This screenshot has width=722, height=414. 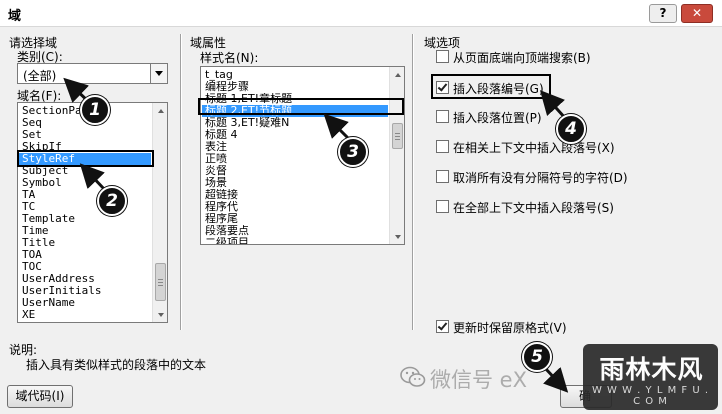 What do you see at coordinates (85, 303) in the screenshot?
I see `field-list-item: UserName` at bounding box center [85, 303].